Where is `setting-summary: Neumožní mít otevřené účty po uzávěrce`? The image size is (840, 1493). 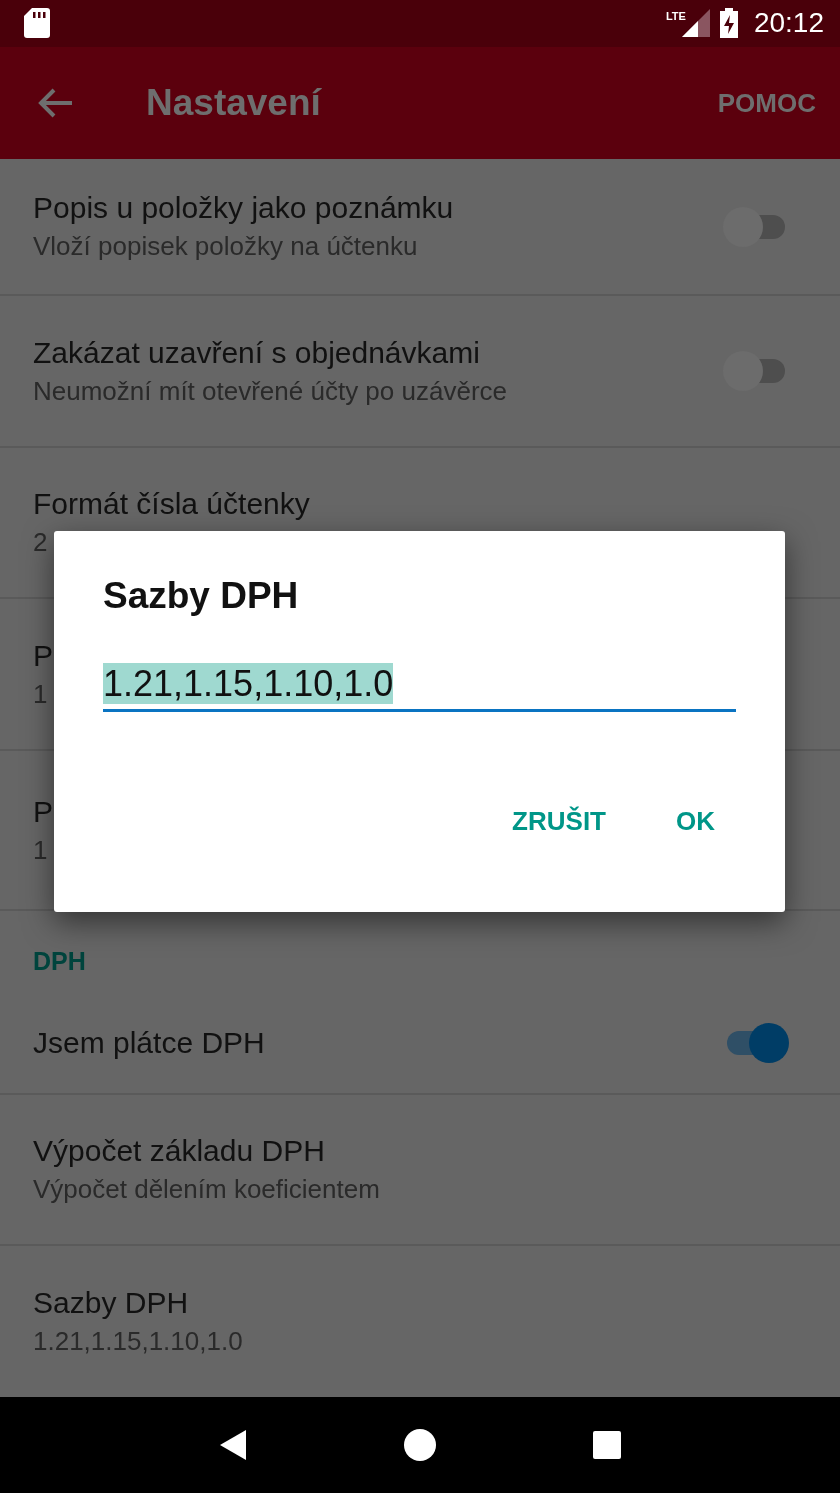
setting-summary: Neumožní mít otevřené účty po uzávěrce is located at coordinates (270, 391).